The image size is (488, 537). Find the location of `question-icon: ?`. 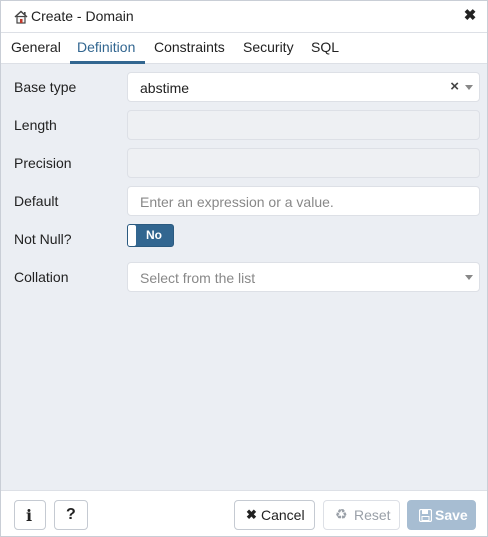

question-icon: ? is located at coordinates (71, 514).